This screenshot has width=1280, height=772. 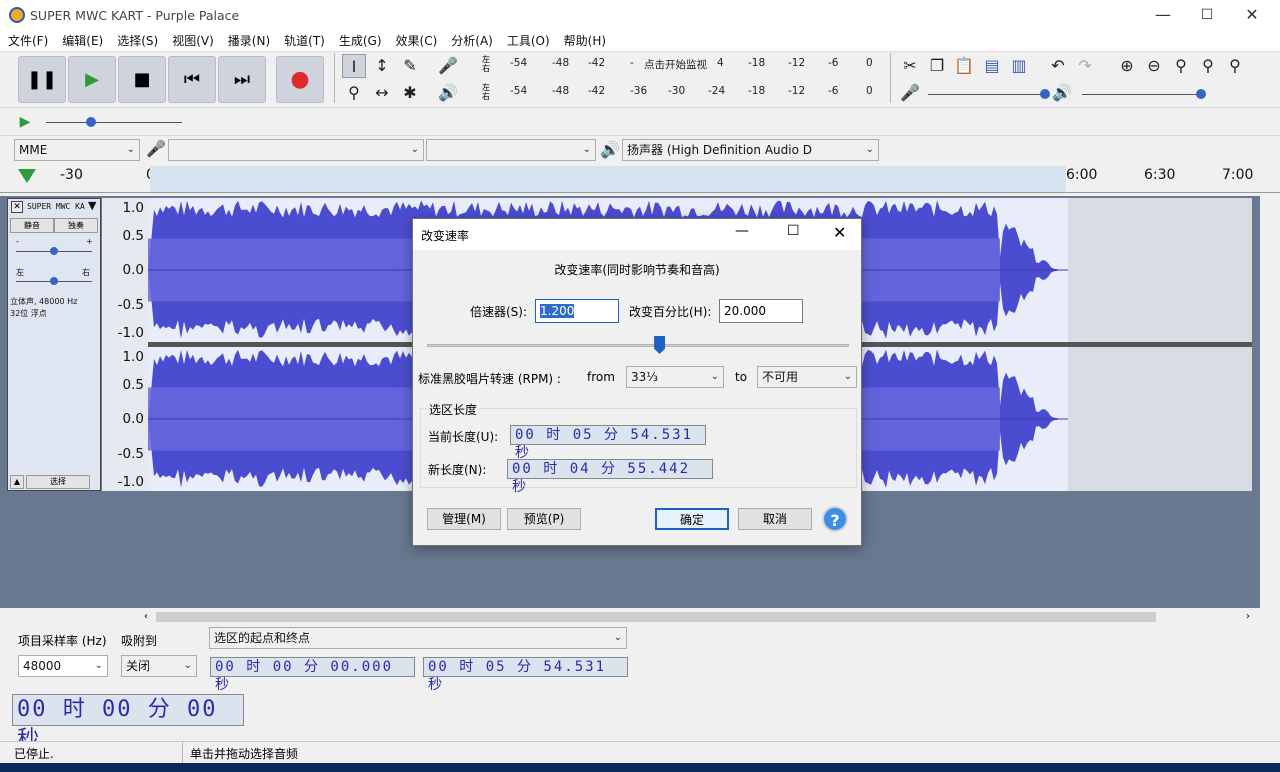 What do you see at coordinates (632, 63) in the screenshot?
I see `meter-tick: -` at bounding box center [632, 63].